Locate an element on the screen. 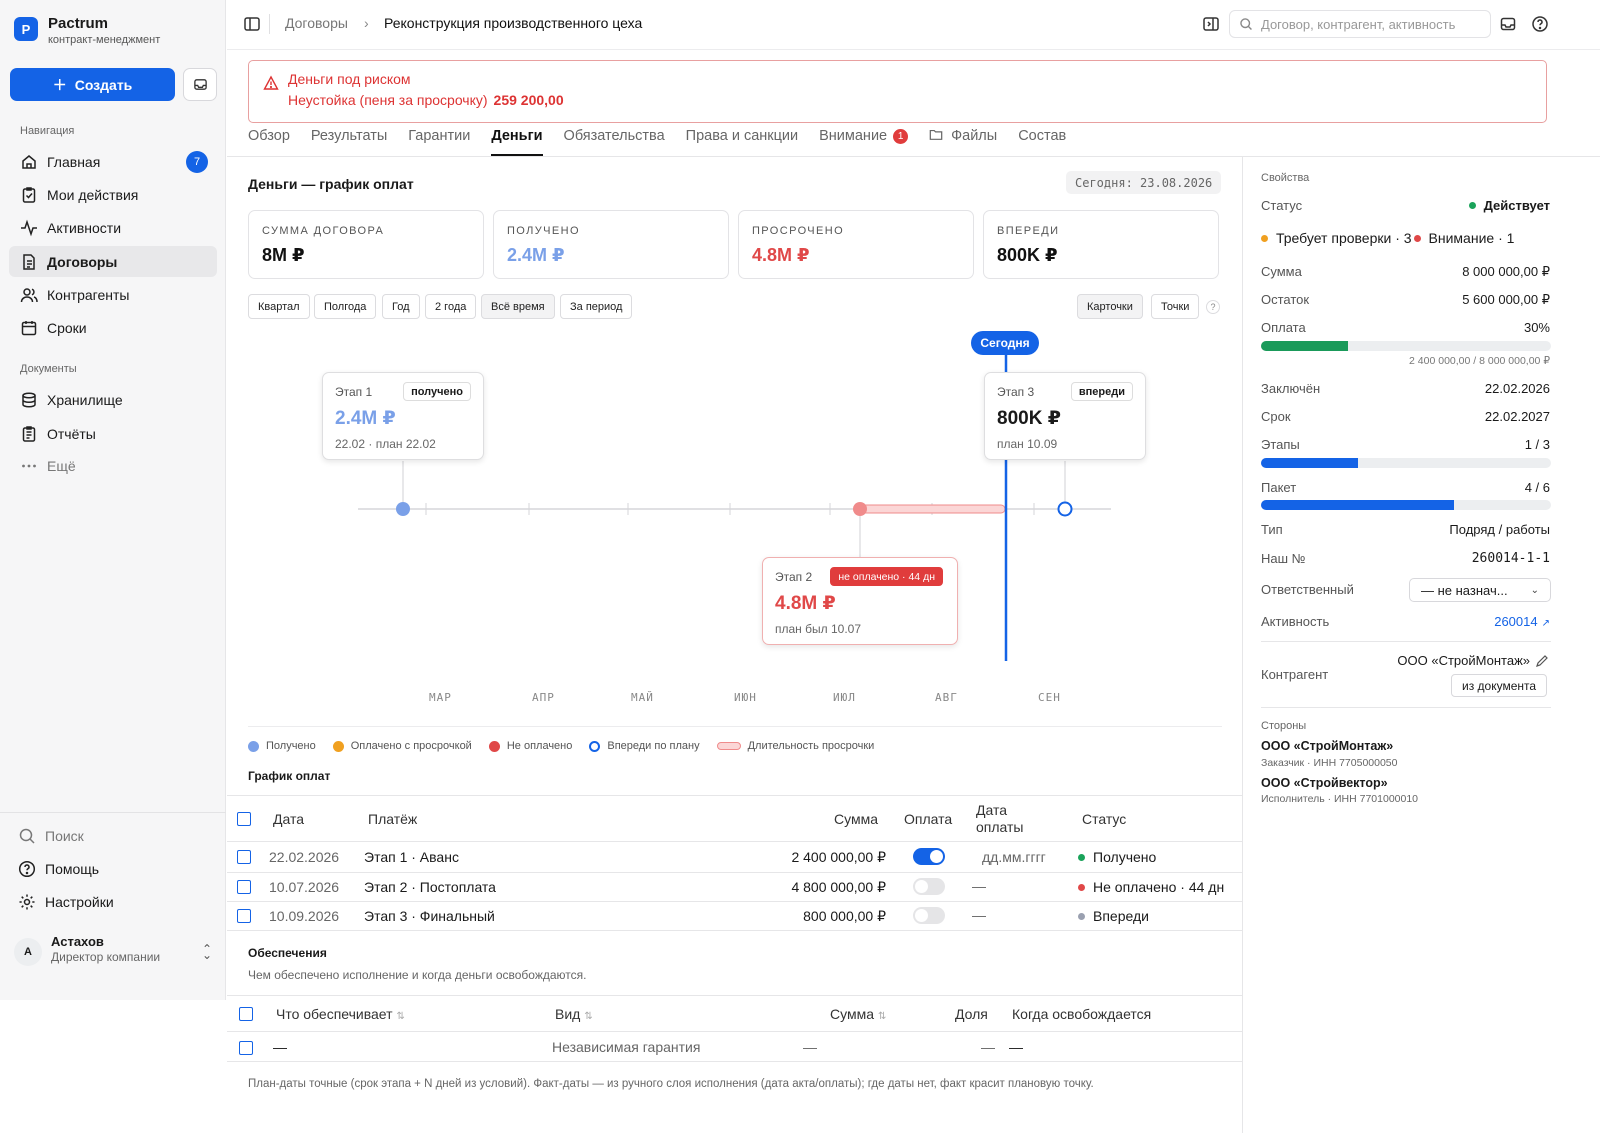 Image resolution: width=1600 pixels, height=1133 pixels. status-badge: Не оплачено · 44 дн is located at coordinates (1151, 887).